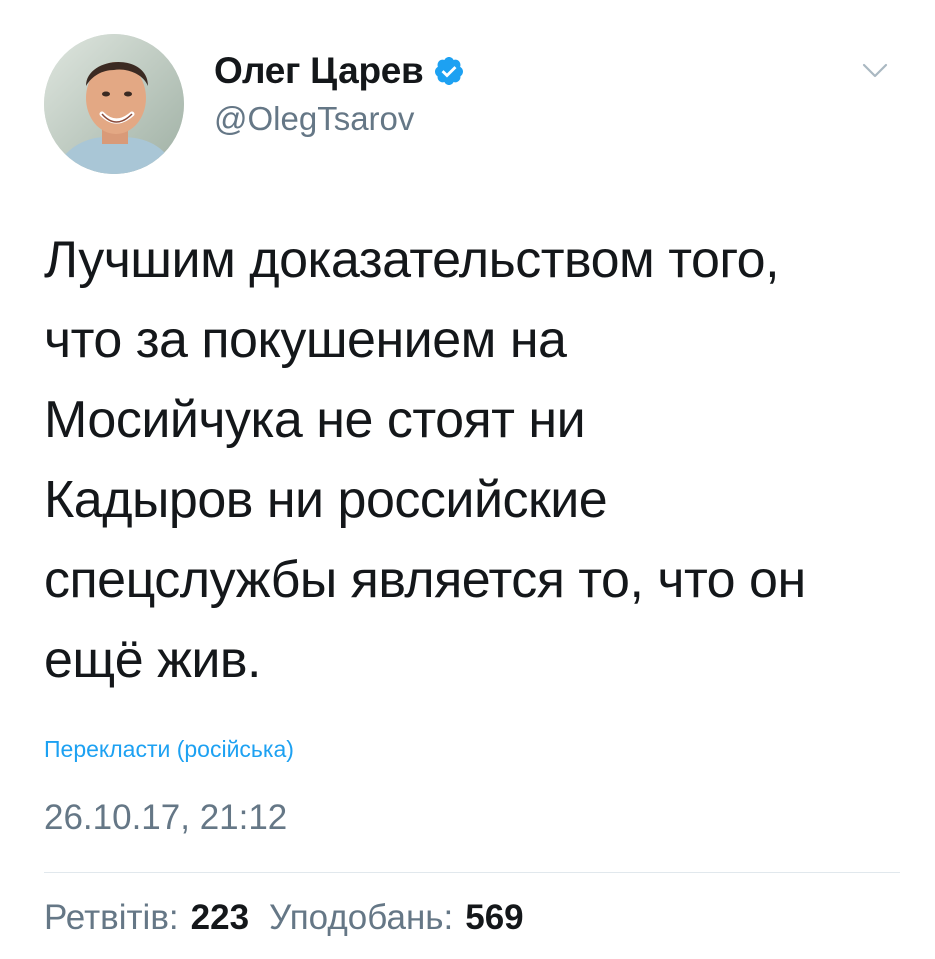 This screenshot has width=935, height=959. I want to click on avatar, so click(114, 104).